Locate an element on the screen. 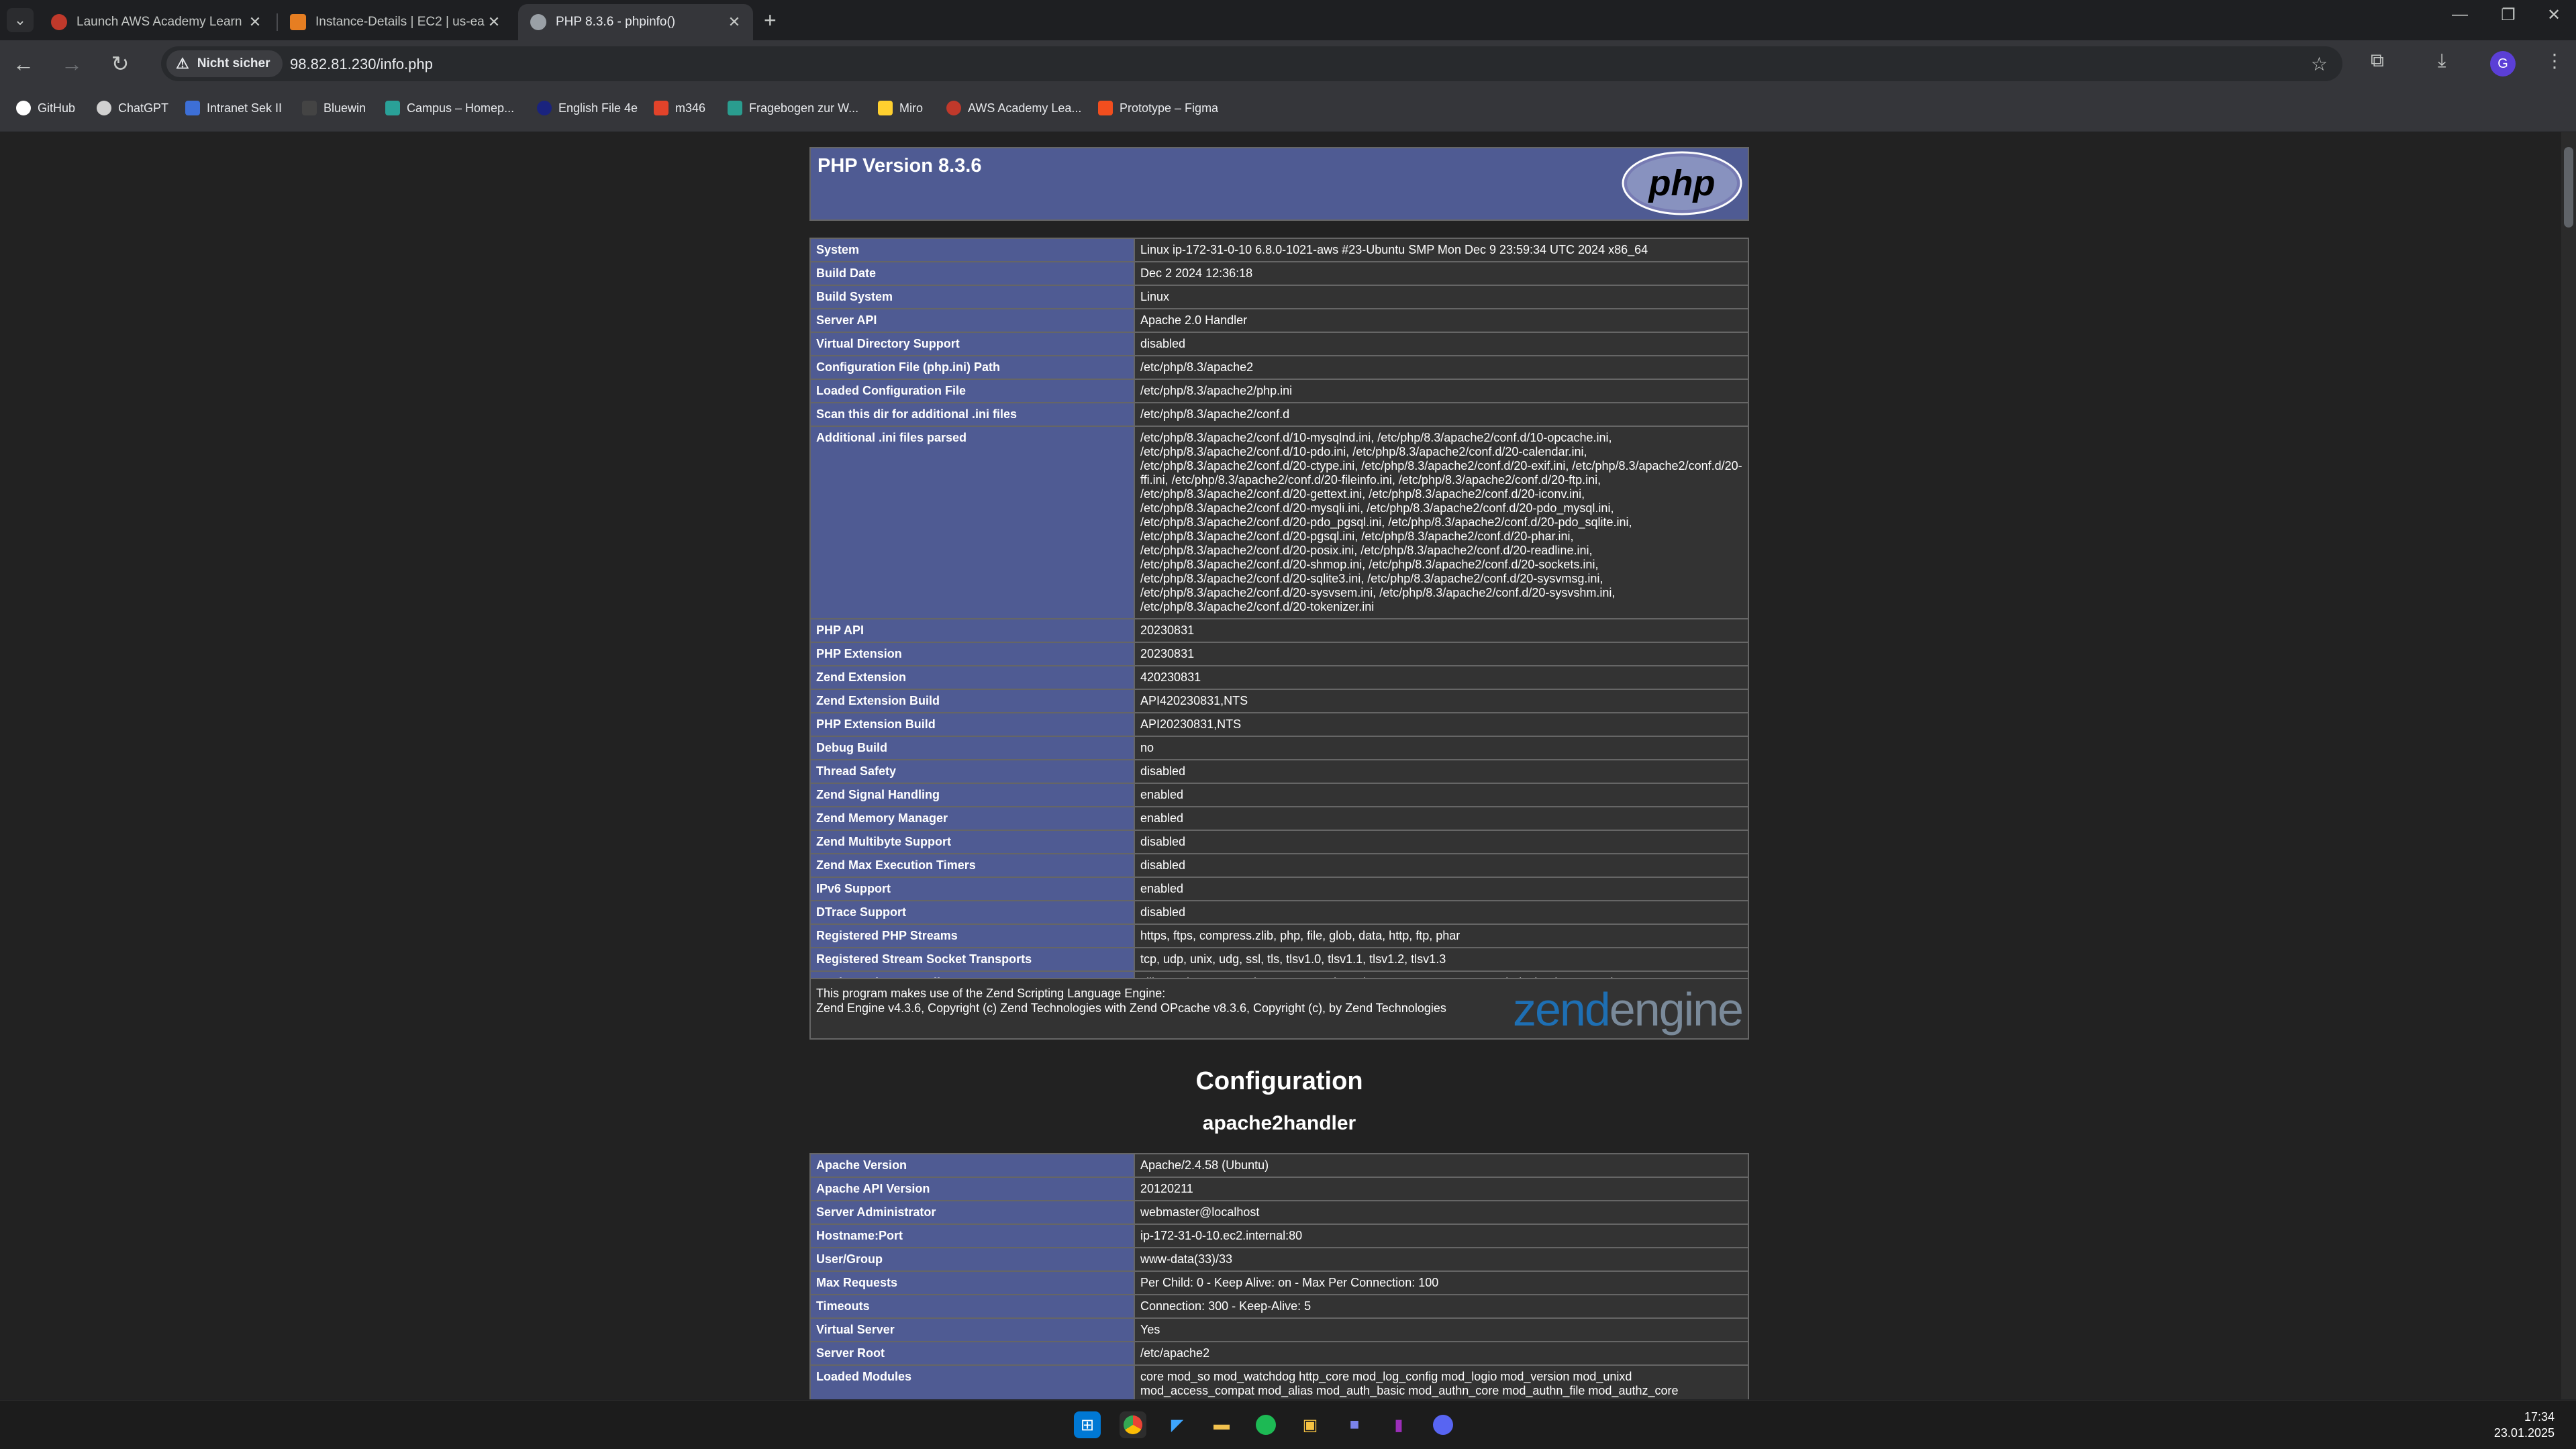 Image resolution: width=2576 pixels, height=1449 pixels. table-row: Server Administrator webmaster@localhost is located at coordinates (1279, 1212).